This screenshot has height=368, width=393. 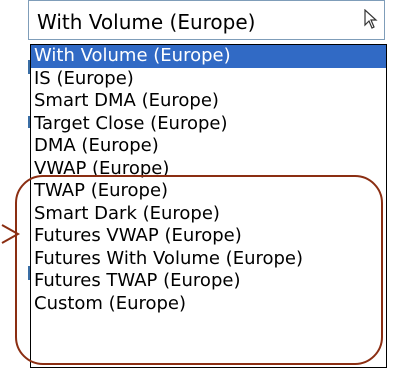 I want to click on dropdown-option: Smart Dark (Europe), so click(x=208, y=214).